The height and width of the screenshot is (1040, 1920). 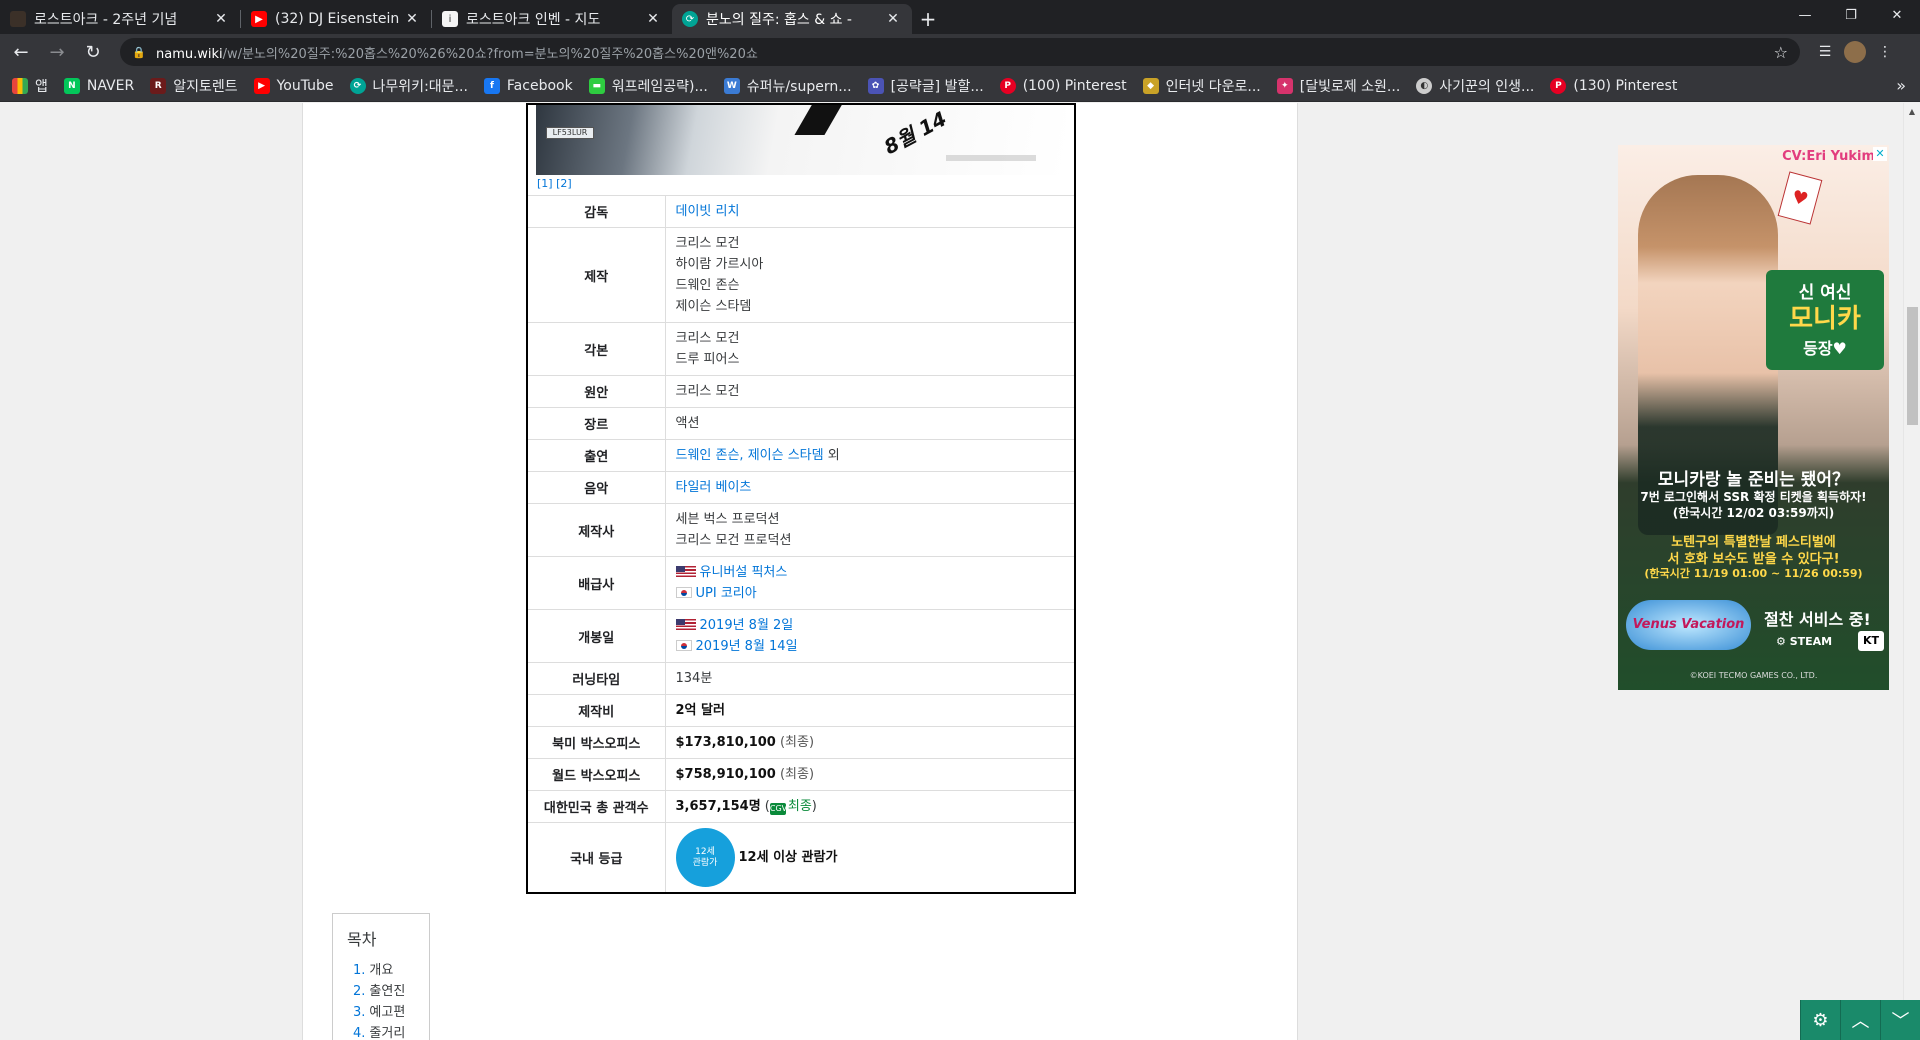 What do you see at coordinates (93, 52) in the screenshot?
I see `reload-icon: ↻` at bounding box center [93, 52].